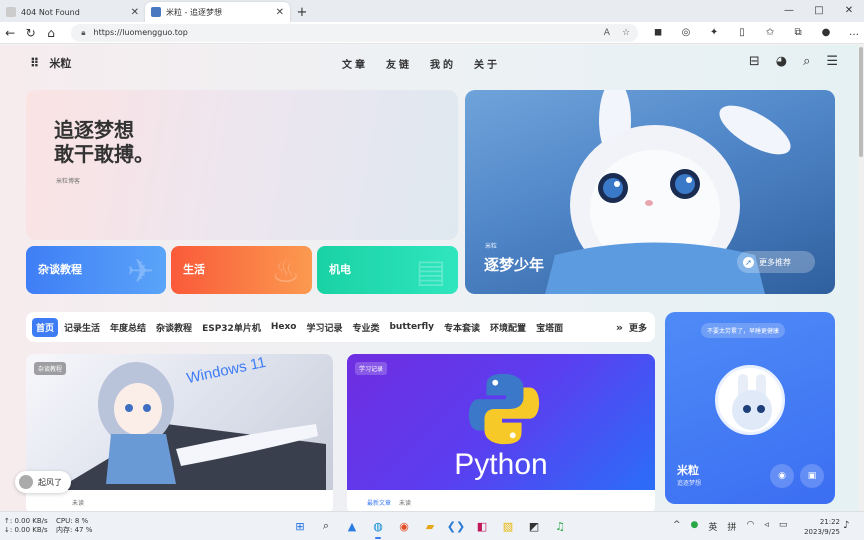  What do you see at coordinates (789, 11) in the screenshot?
I see `minimize-button: —` at bounding box center [789, 11].